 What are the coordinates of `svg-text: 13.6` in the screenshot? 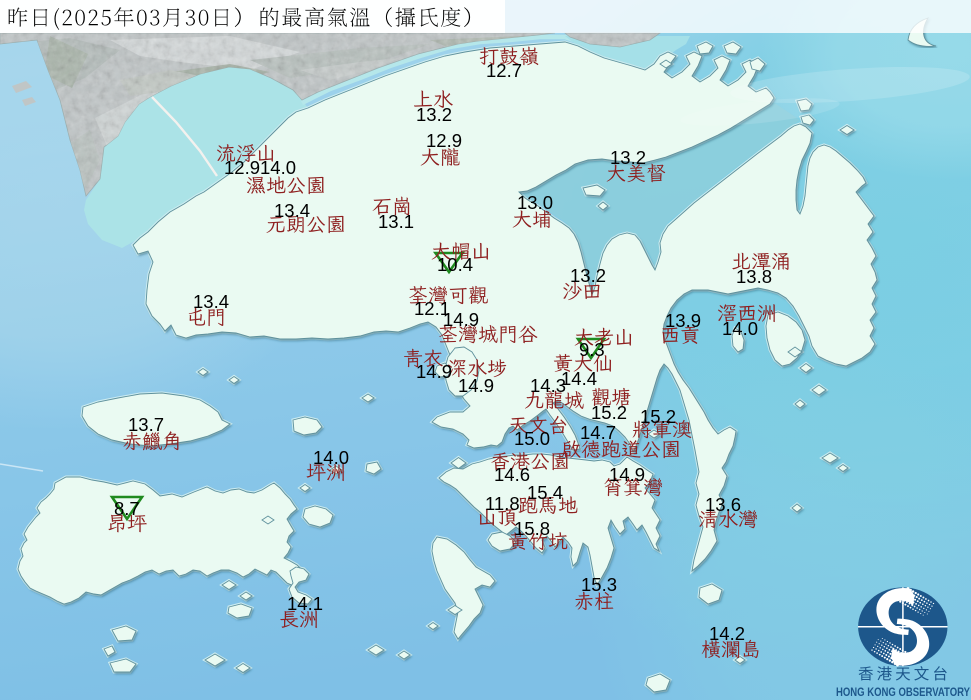 It's located at (723, 504).